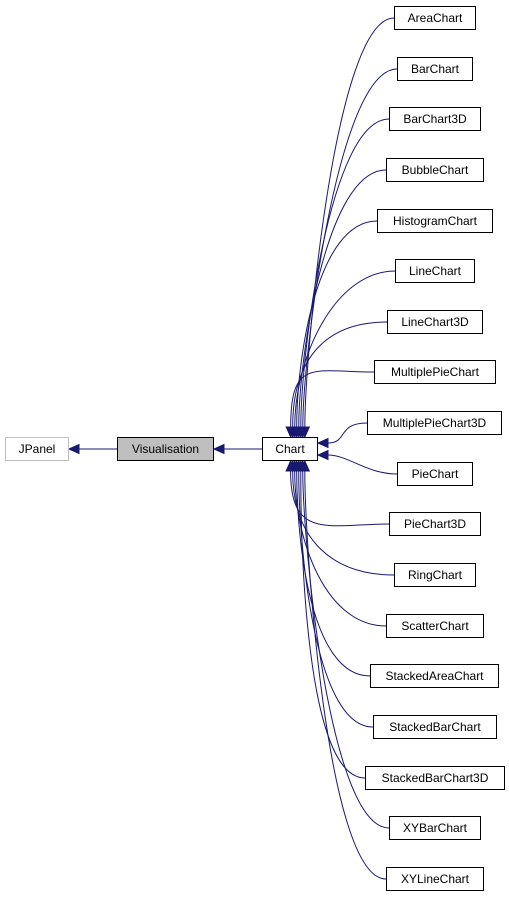 The height and width of the screenshot is (899, 509). Describe the element at coordinates (435, 575) in the screenshot. I see `class-node-ring-chart: RingChart` at that location.